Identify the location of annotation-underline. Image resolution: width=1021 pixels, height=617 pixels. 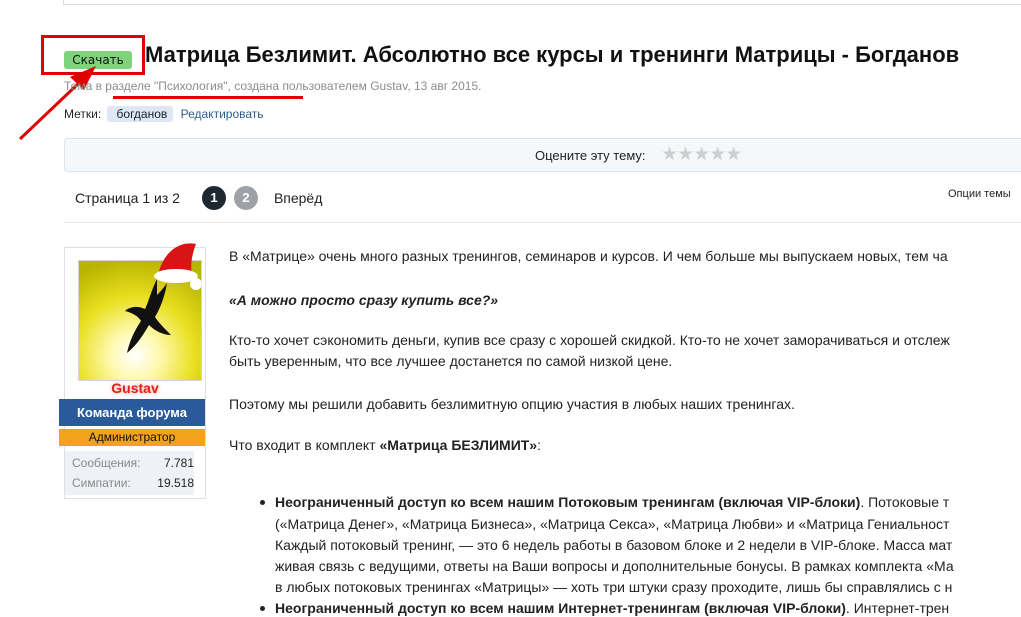
(208, 97).